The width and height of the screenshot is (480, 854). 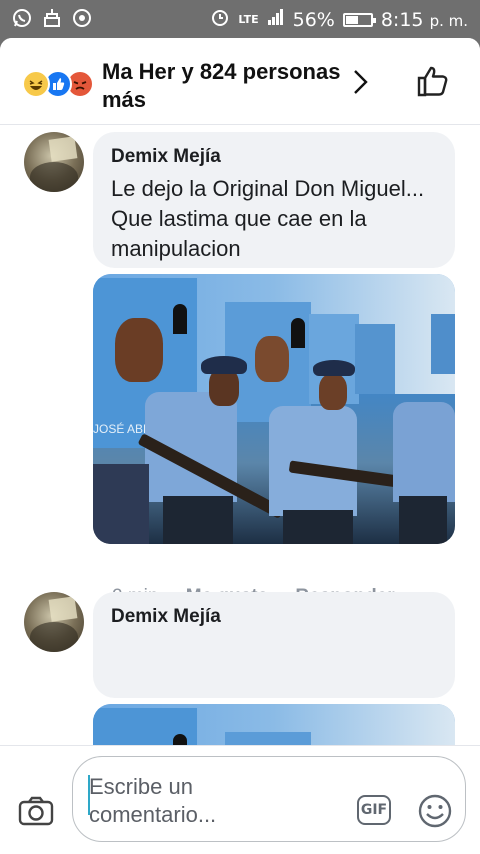 What do you see at coordinates (82, 18) in the screenshot?
I see `chrome-icon` at bounding box center [82, 18].